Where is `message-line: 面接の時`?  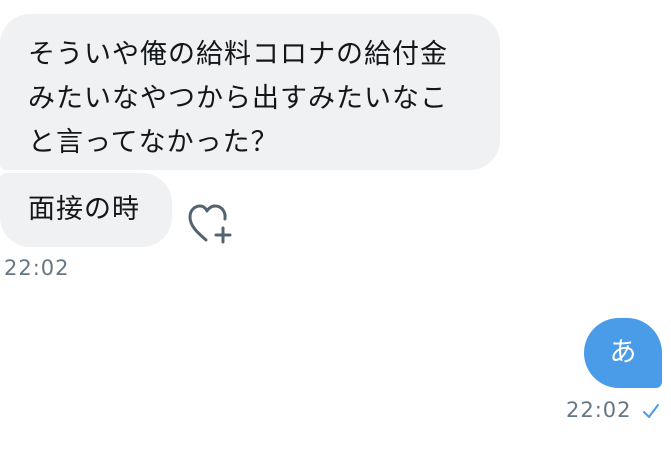 message-line: 面接の時 is located at coordinates (84, 209).